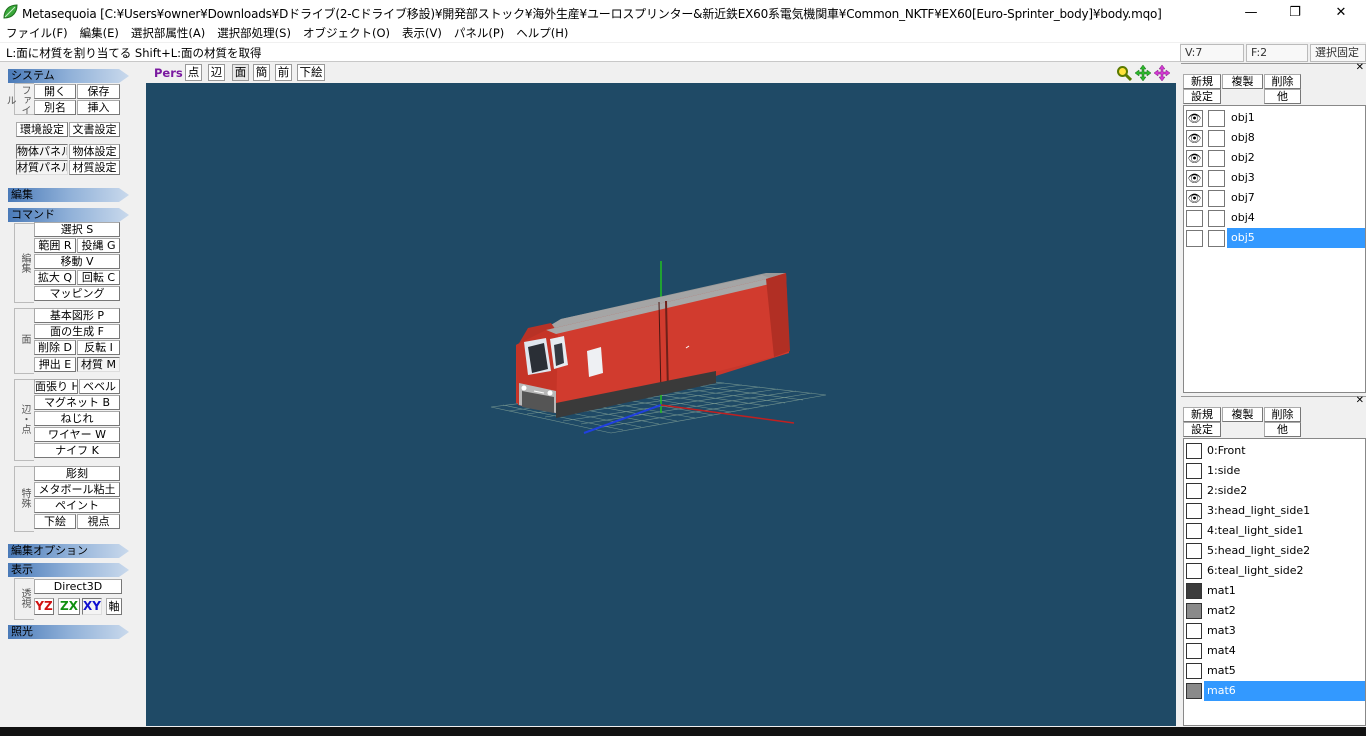 The image size is (1366, 736). I want to click on eye-hidden-icon, so click(1194, 238).